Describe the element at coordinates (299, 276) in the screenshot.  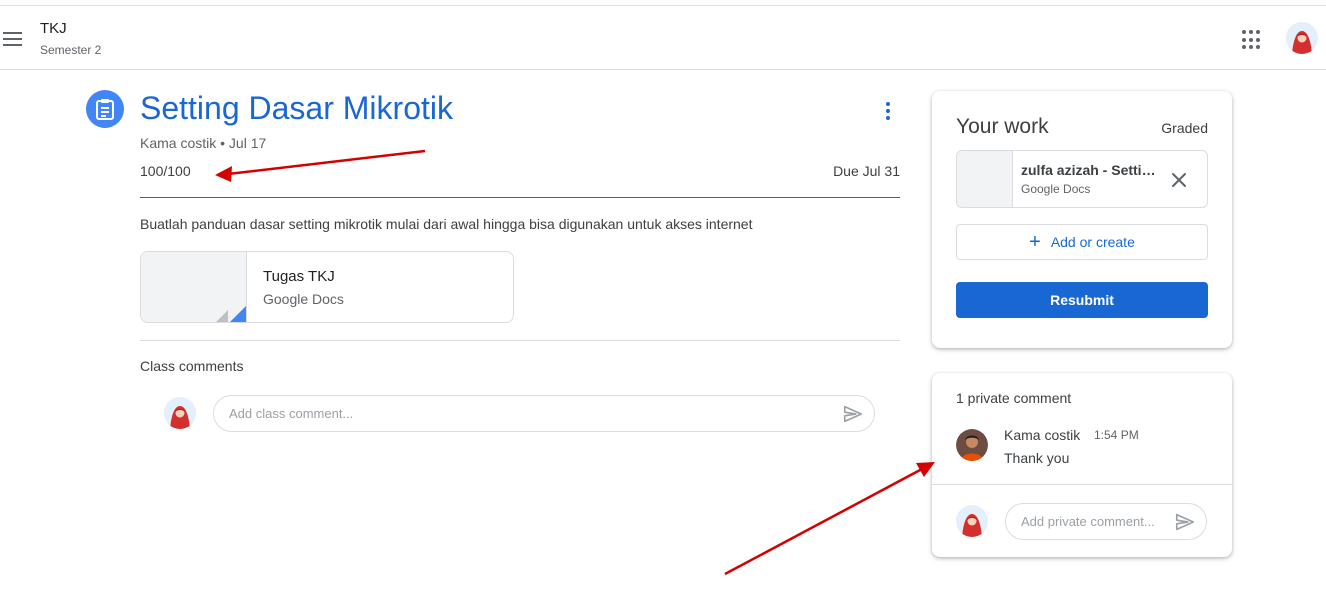
I see `attachment-title: Tugas TKJ` at that location.